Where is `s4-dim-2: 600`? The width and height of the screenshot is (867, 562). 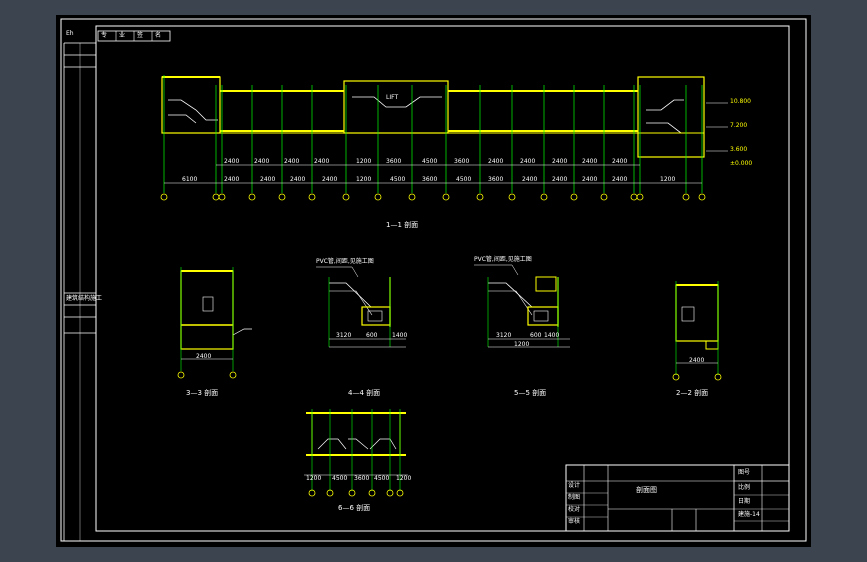 s4-dim-2: 600 is located at coordinates (372, 335).